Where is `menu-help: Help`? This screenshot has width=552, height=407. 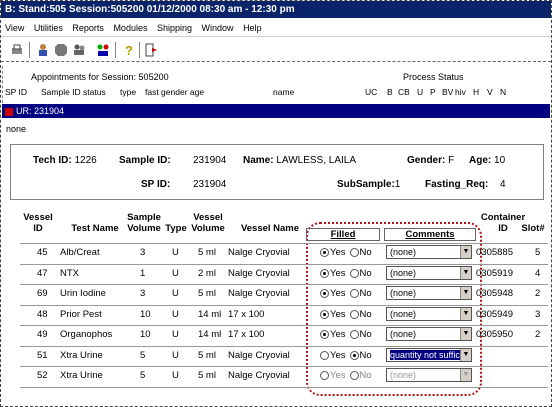
menu-help: Help is located at coordinates (252, 28).